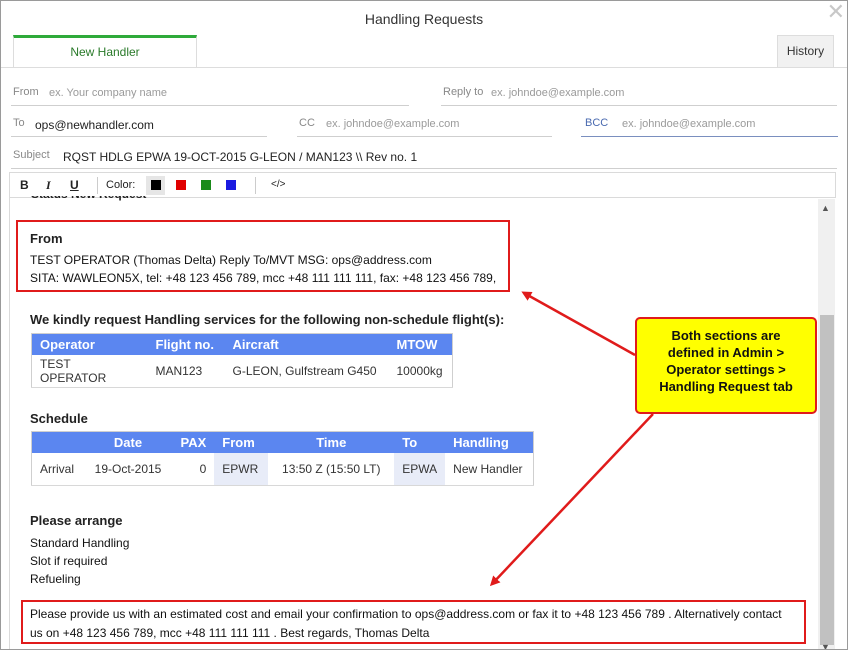 This screenshot has height=650, width=848. Describe the element at coordinates (726, 352) in the screenshot. I see `callout-line: defined in Admin >` at that location.